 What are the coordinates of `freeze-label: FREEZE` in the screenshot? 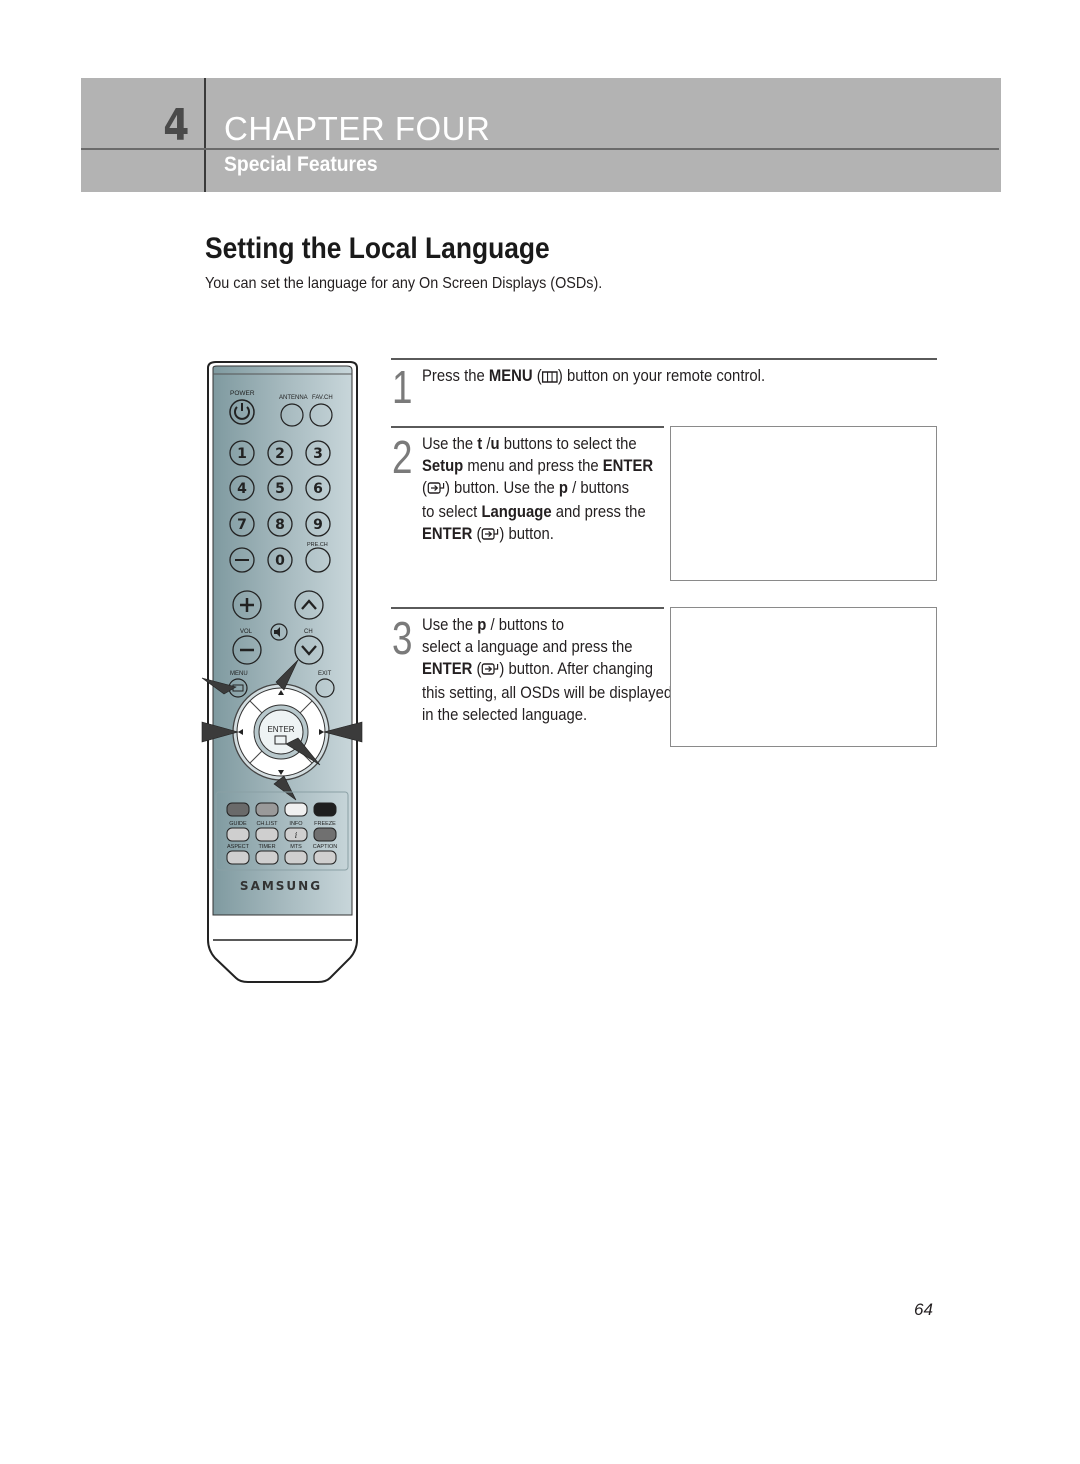 It's located at (325, 824).